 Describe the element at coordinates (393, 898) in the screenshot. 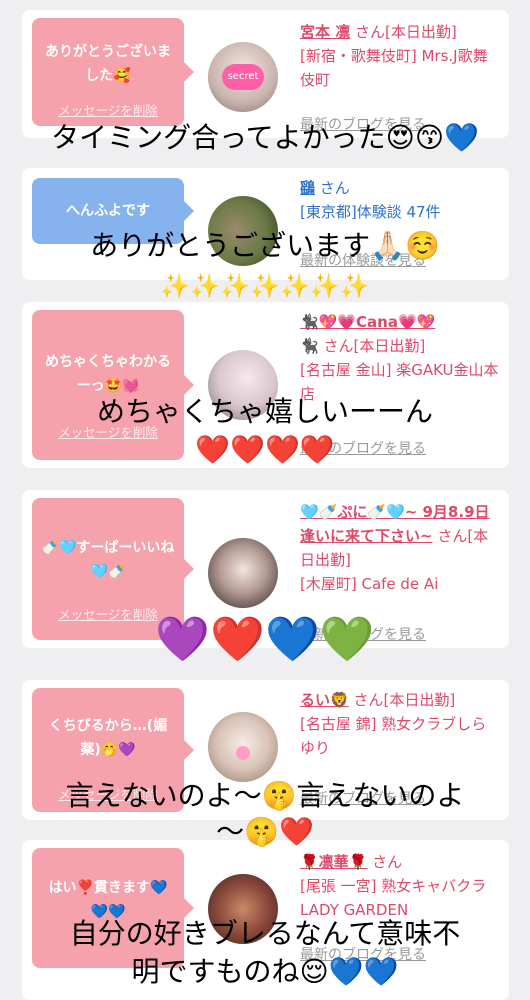

I see `shop-name: [尾張 一宮] 熟女キャバクラ LADY GARDEN` at that location.